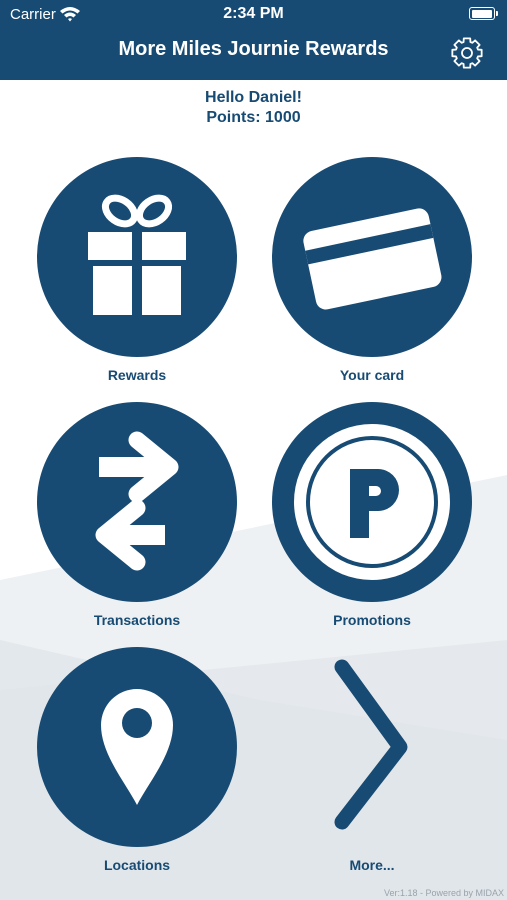 This screenshot has width=507, height=900. What do you see at coordinates (137, 620) in the screenshot?
I see `tile-label-transactions: Transactions` at bounding box center [137, 620].